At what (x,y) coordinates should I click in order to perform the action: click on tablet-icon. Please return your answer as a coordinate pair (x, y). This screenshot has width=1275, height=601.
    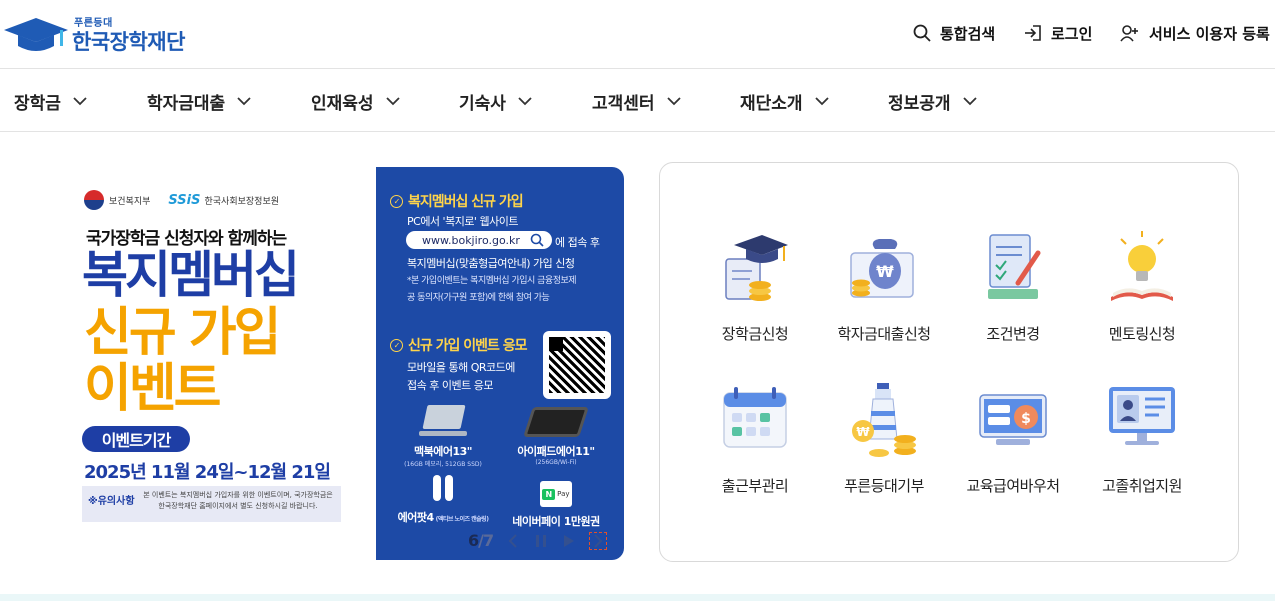
    Looking at the image, I should click on (556, 422).